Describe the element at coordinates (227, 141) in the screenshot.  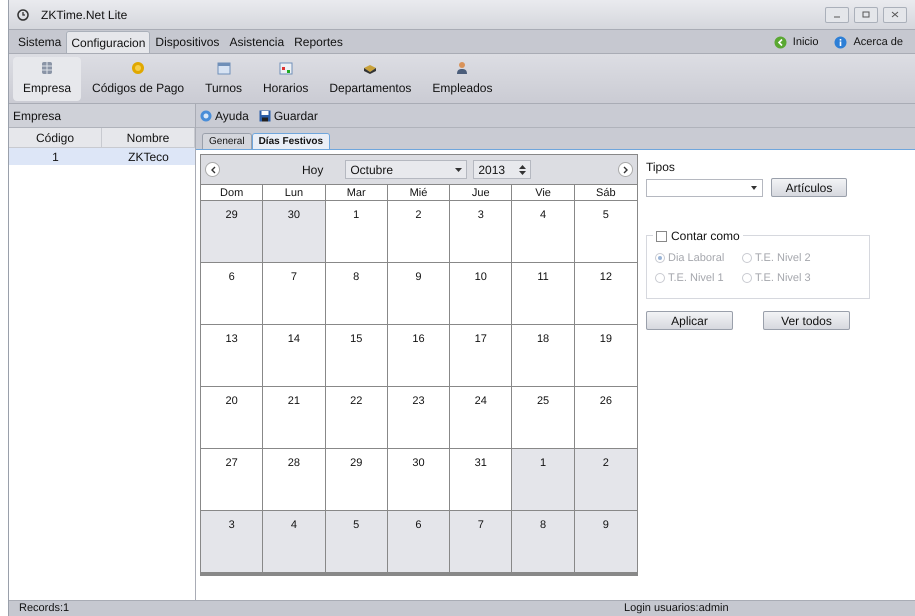
I see `tab: General` at that location.